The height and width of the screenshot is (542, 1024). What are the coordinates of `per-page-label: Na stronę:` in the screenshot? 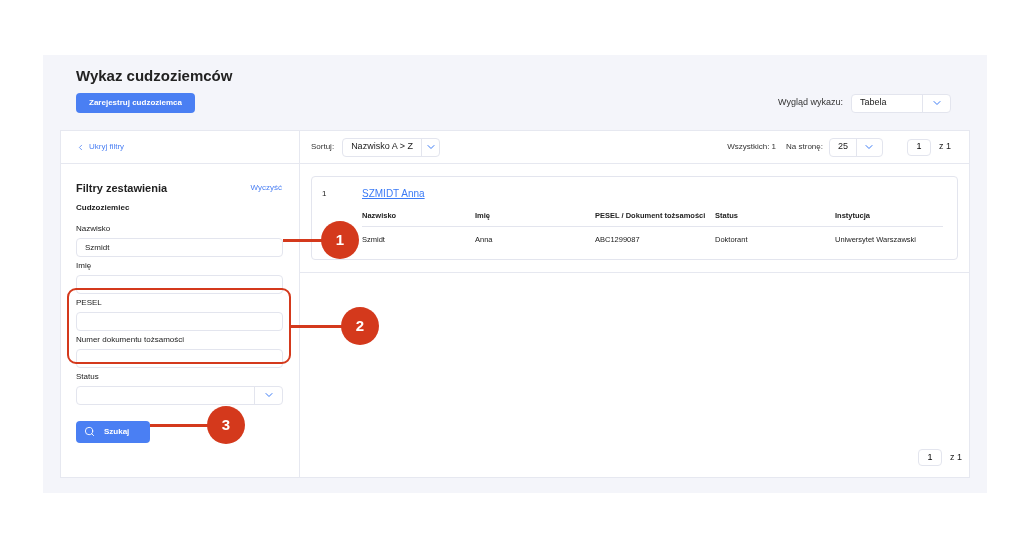 It's located at (804, 147).